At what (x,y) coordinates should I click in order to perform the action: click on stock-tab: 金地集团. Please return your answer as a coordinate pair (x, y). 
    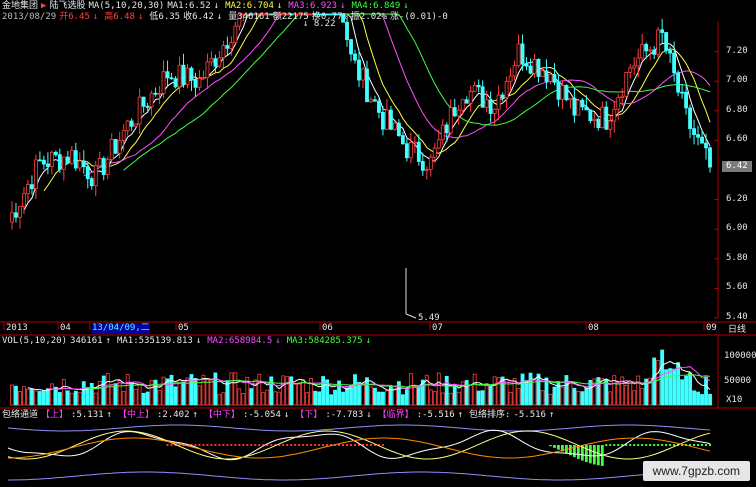
    Looking at the image, I should click on (20, 6).